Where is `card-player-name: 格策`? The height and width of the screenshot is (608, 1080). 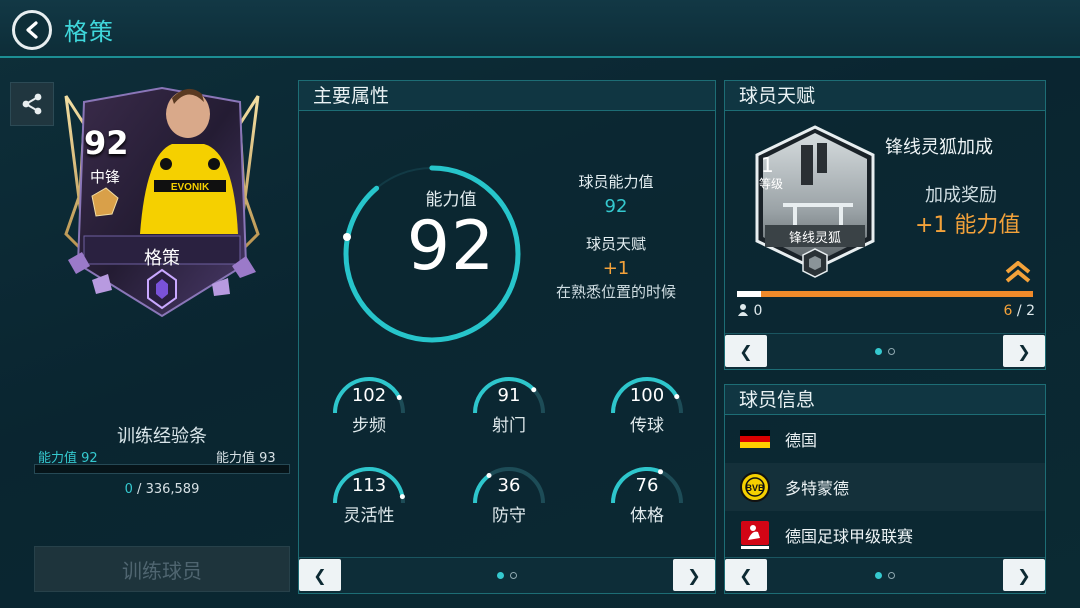
card-player-name: 格策 is located at coordinates (162, 258).